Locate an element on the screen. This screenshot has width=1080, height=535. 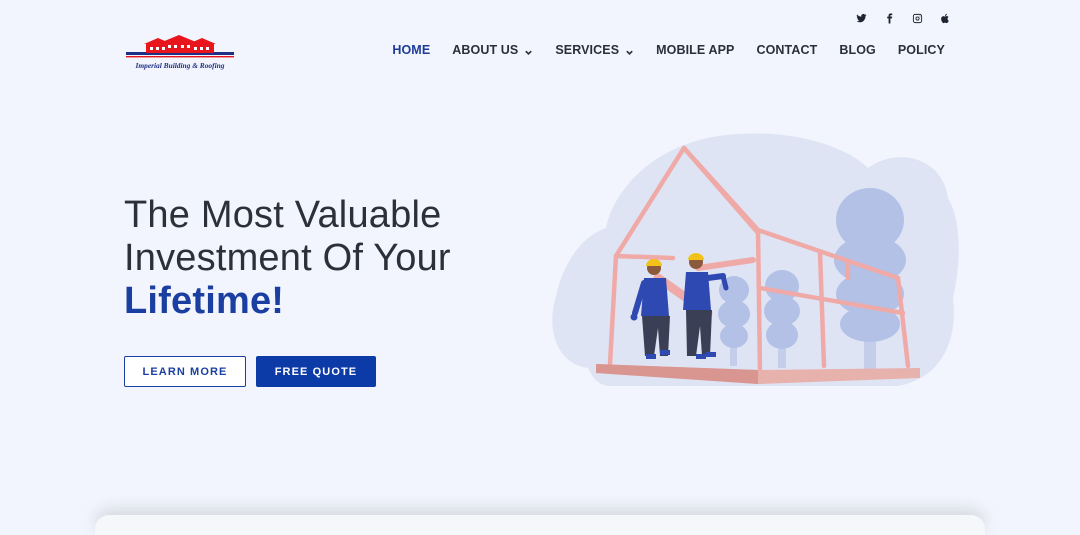
nav-about-us: ABOUT US is located at coordinates (492, 50).